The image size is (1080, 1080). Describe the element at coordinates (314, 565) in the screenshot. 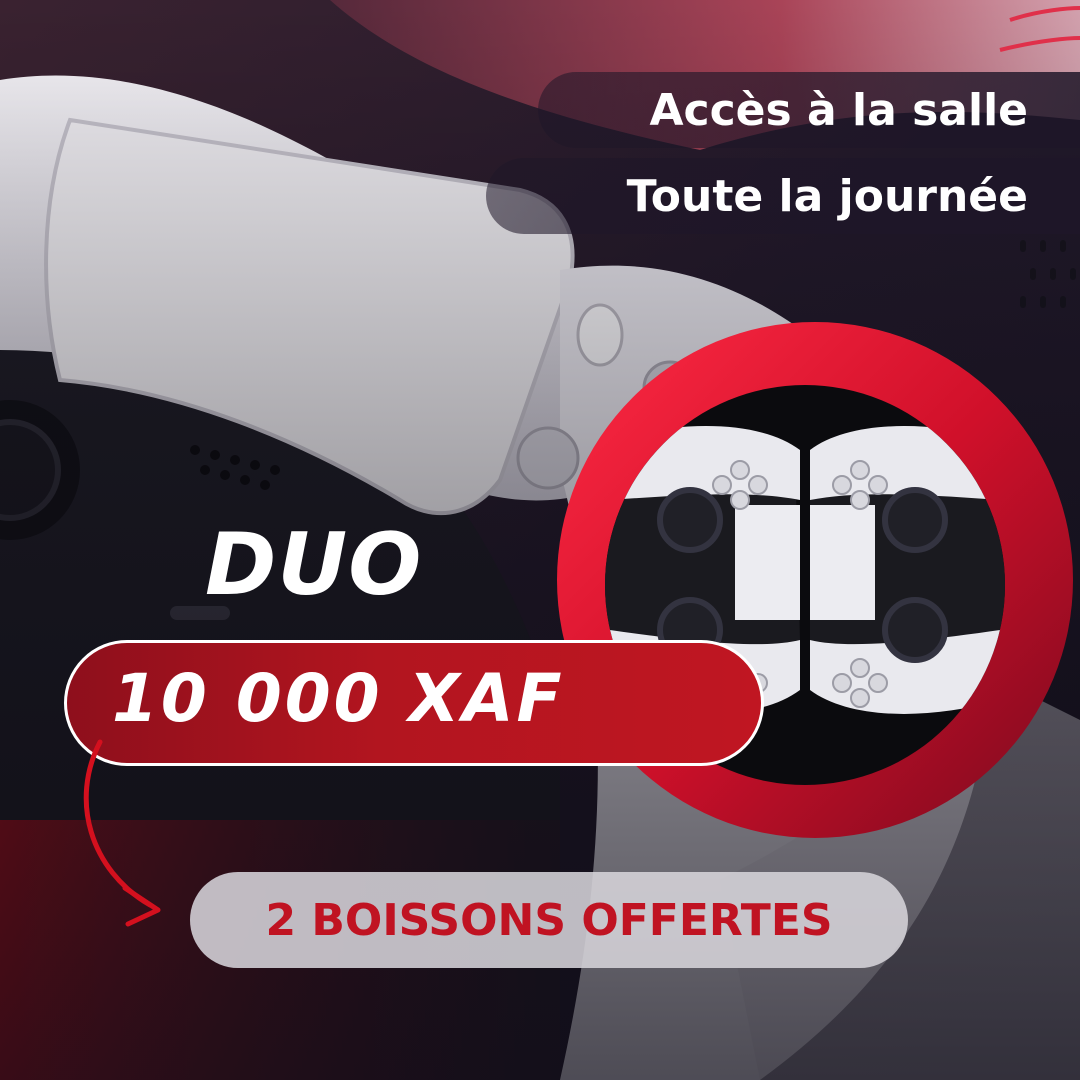

I see `offer-title: DUO` at that location.